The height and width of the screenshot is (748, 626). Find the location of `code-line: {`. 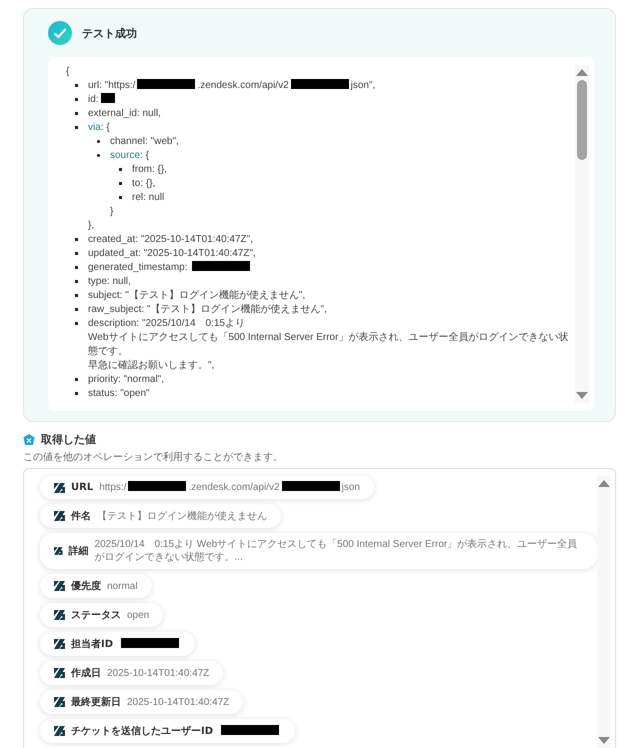

code-line: { is located at coordinates (68, 71).